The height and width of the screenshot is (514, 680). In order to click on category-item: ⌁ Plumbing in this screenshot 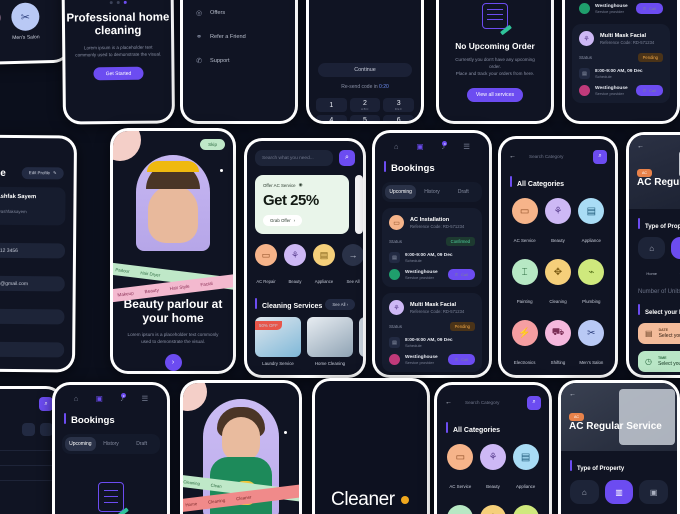, I will do `click(1, 22)`.